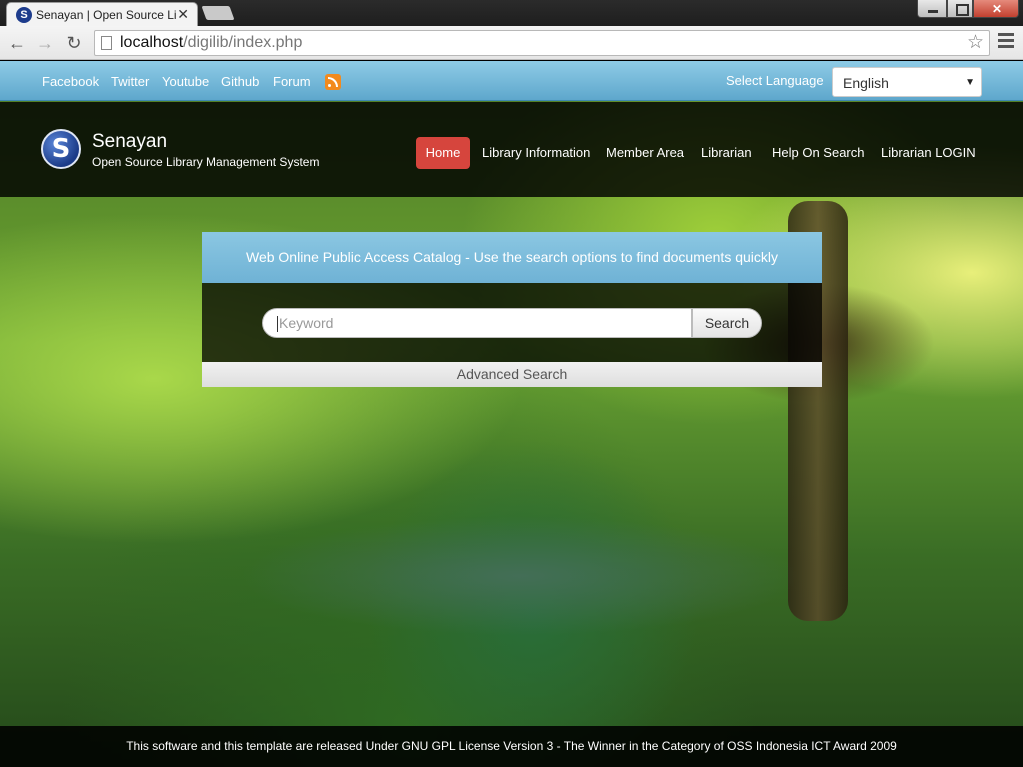 The image size is (1023, 767). What do you see at coordinates (960, 9) in the screenshot?
I see `window-maximize-button` at bounding box center [960, 9].